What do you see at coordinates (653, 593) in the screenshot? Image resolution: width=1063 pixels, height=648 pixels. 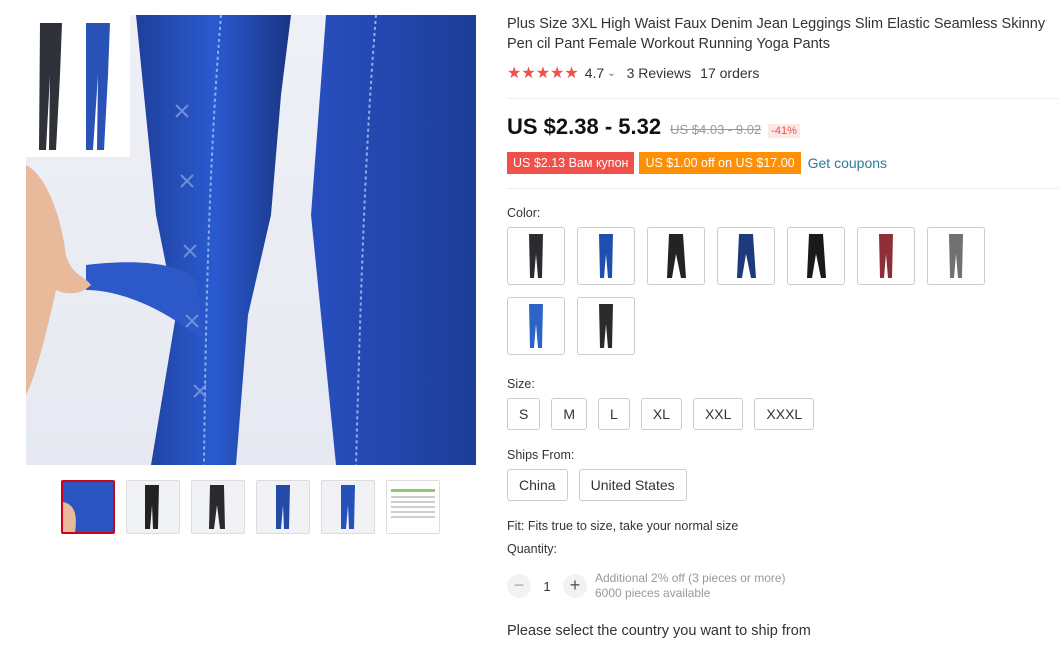 I see `stock-available: 6000 pieces available` at bounding box center [653, 593].